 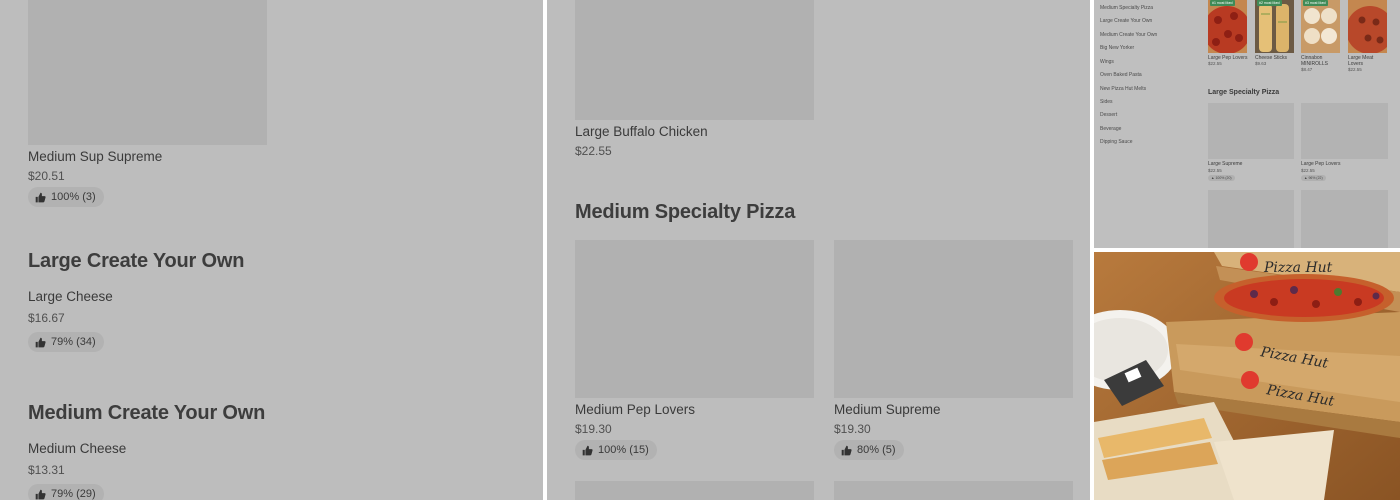 What do you see at coordinates (1121, 75) in the screenshot?
I see `sidebar-item-pasta: Oven Baked Pasta` at bounding box center [1121, 75].